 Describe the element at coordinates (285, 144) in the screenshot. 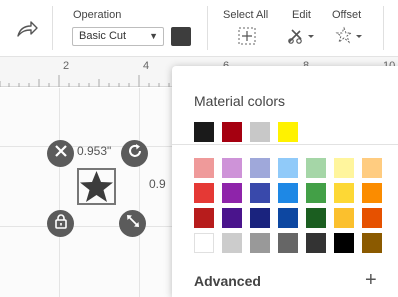

I see `popup-divider` at that location.